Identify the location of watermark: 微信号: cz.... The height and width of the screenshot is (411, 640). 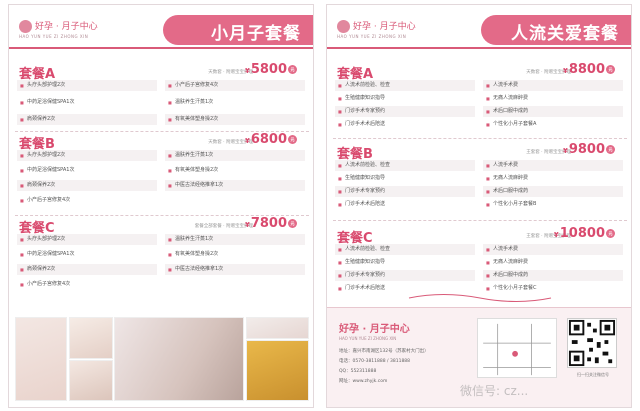
(494, 391).